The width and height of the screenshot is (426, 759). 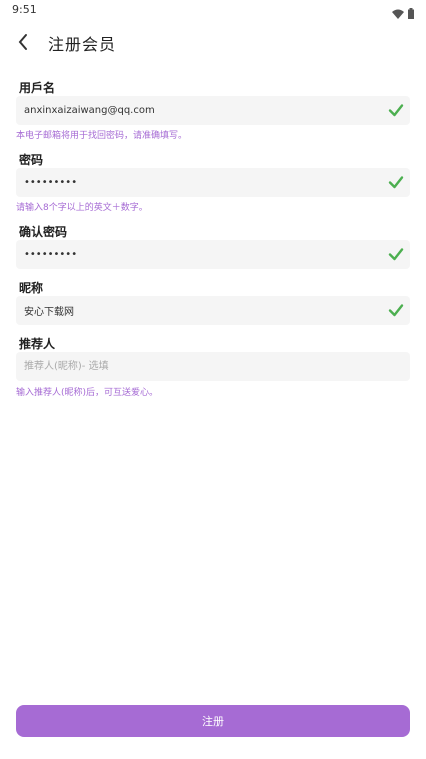 I want to click on wifi-icon, so click(x=398, y=13).